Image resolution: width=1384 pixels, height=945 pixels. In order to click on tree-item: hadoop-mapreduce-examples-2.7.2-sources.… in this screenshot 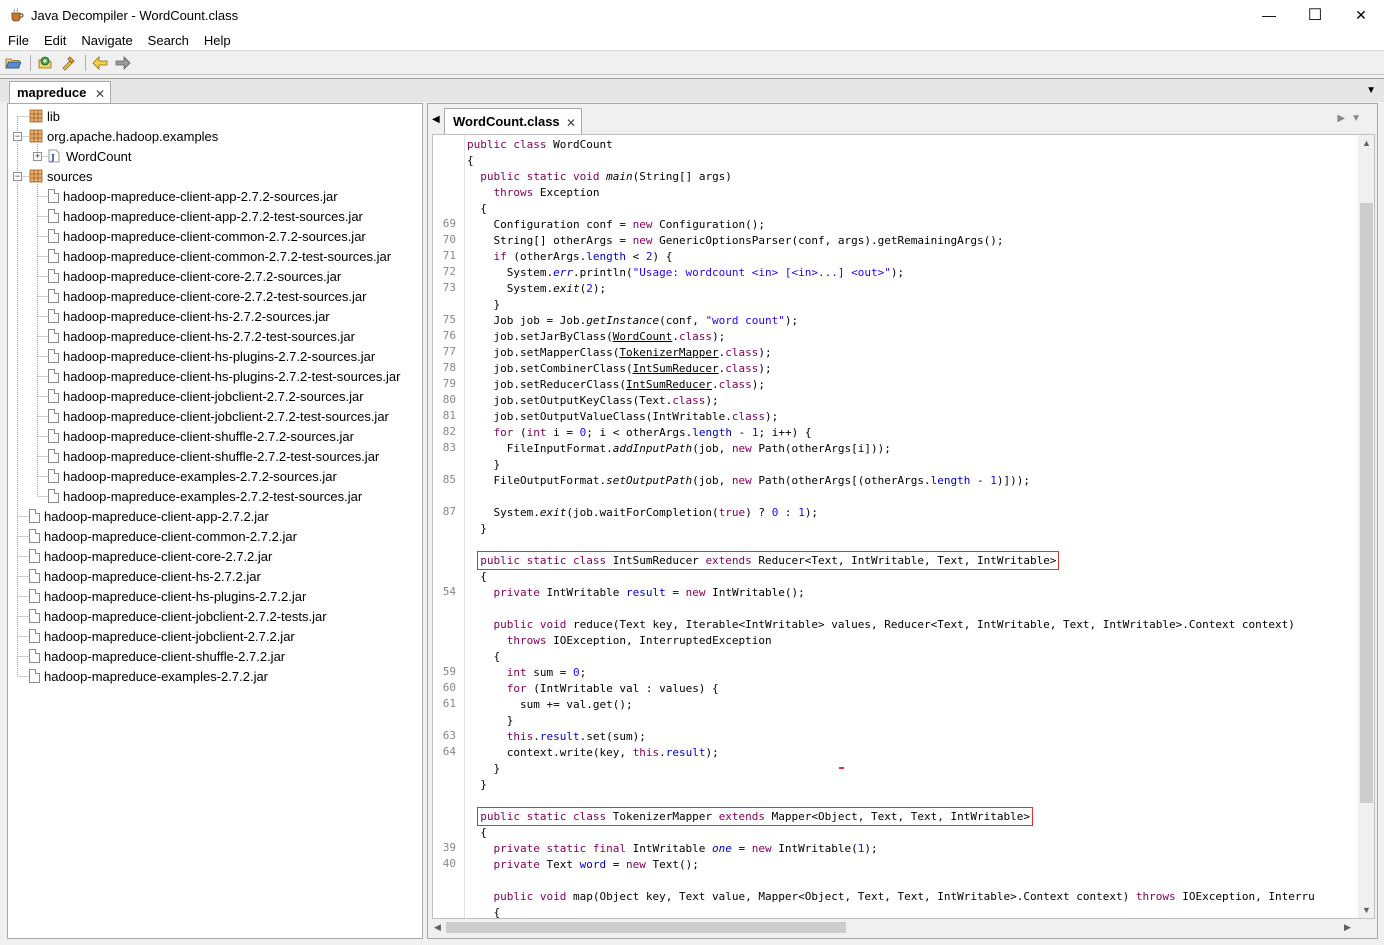, I will do `click(192, 476)`.